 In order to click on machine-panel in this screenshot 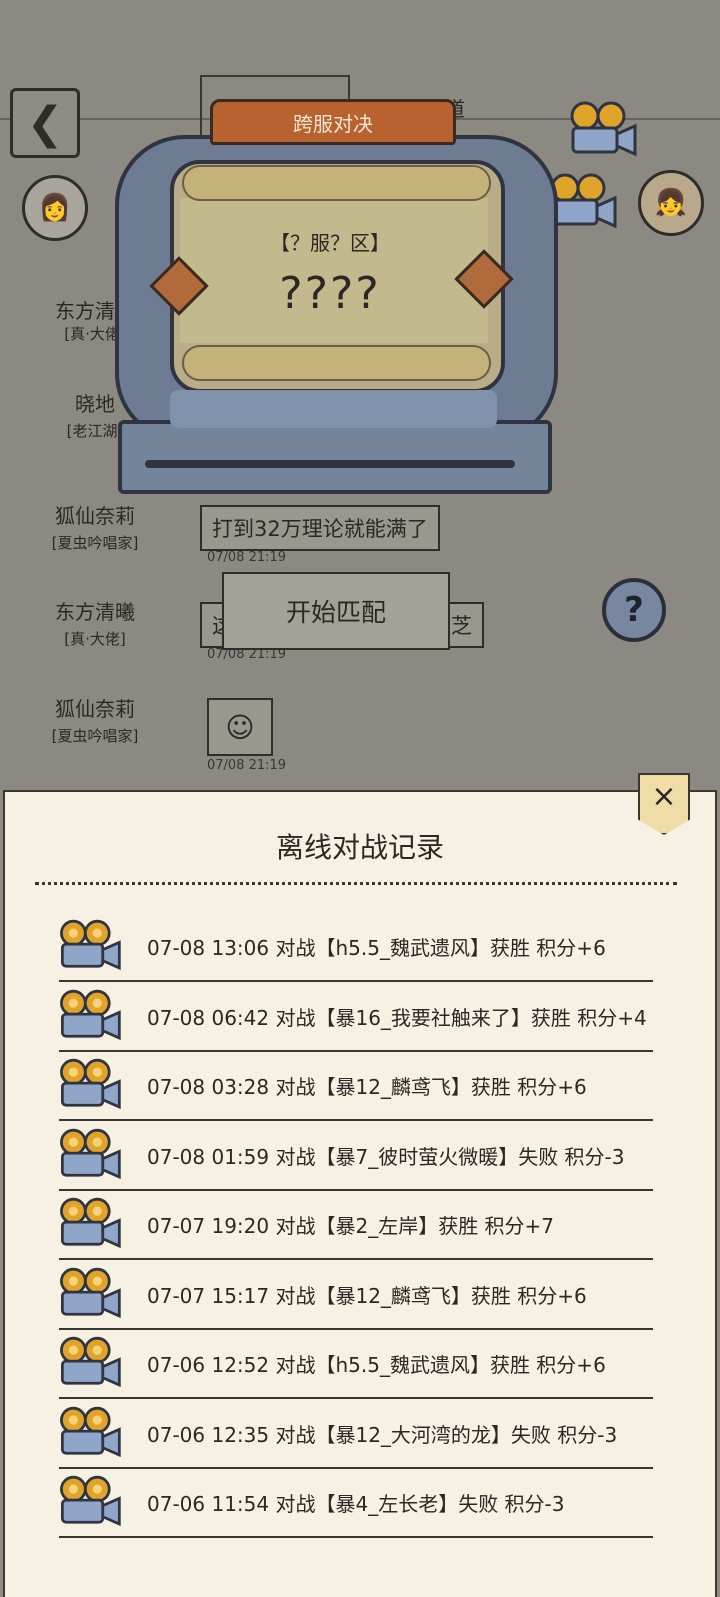, I will do `click(333, 409)`.